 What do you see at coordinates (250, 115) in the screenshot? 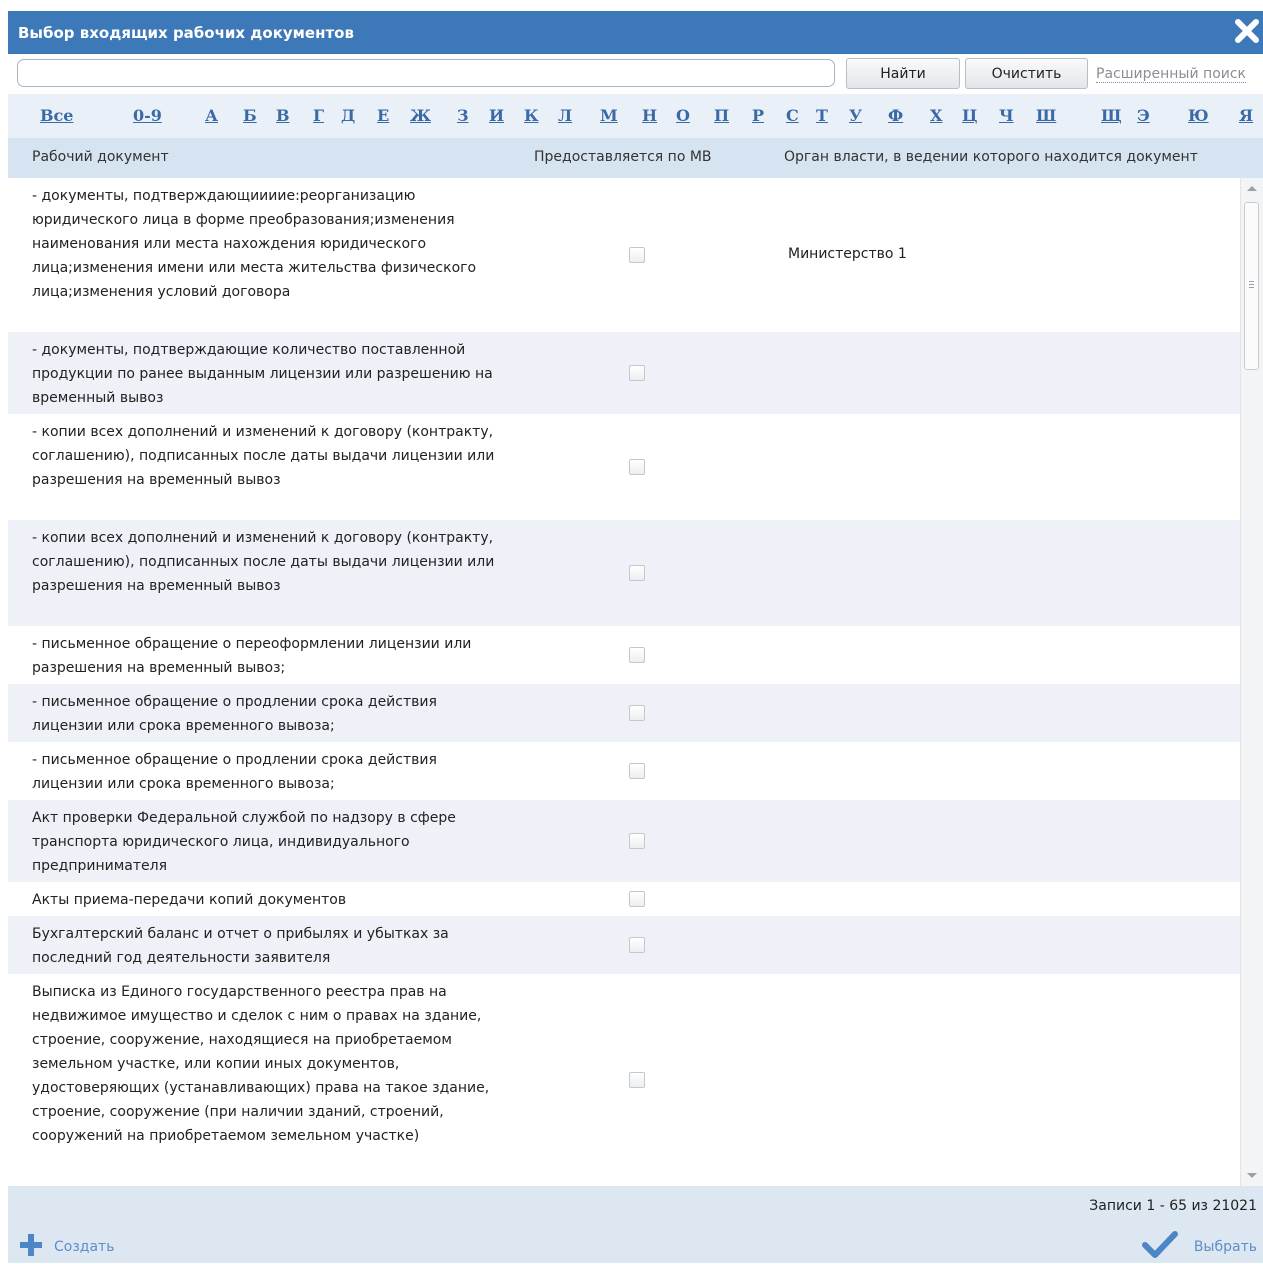
I see `alphabet-letter: Б` at bounding box center [250, 115].